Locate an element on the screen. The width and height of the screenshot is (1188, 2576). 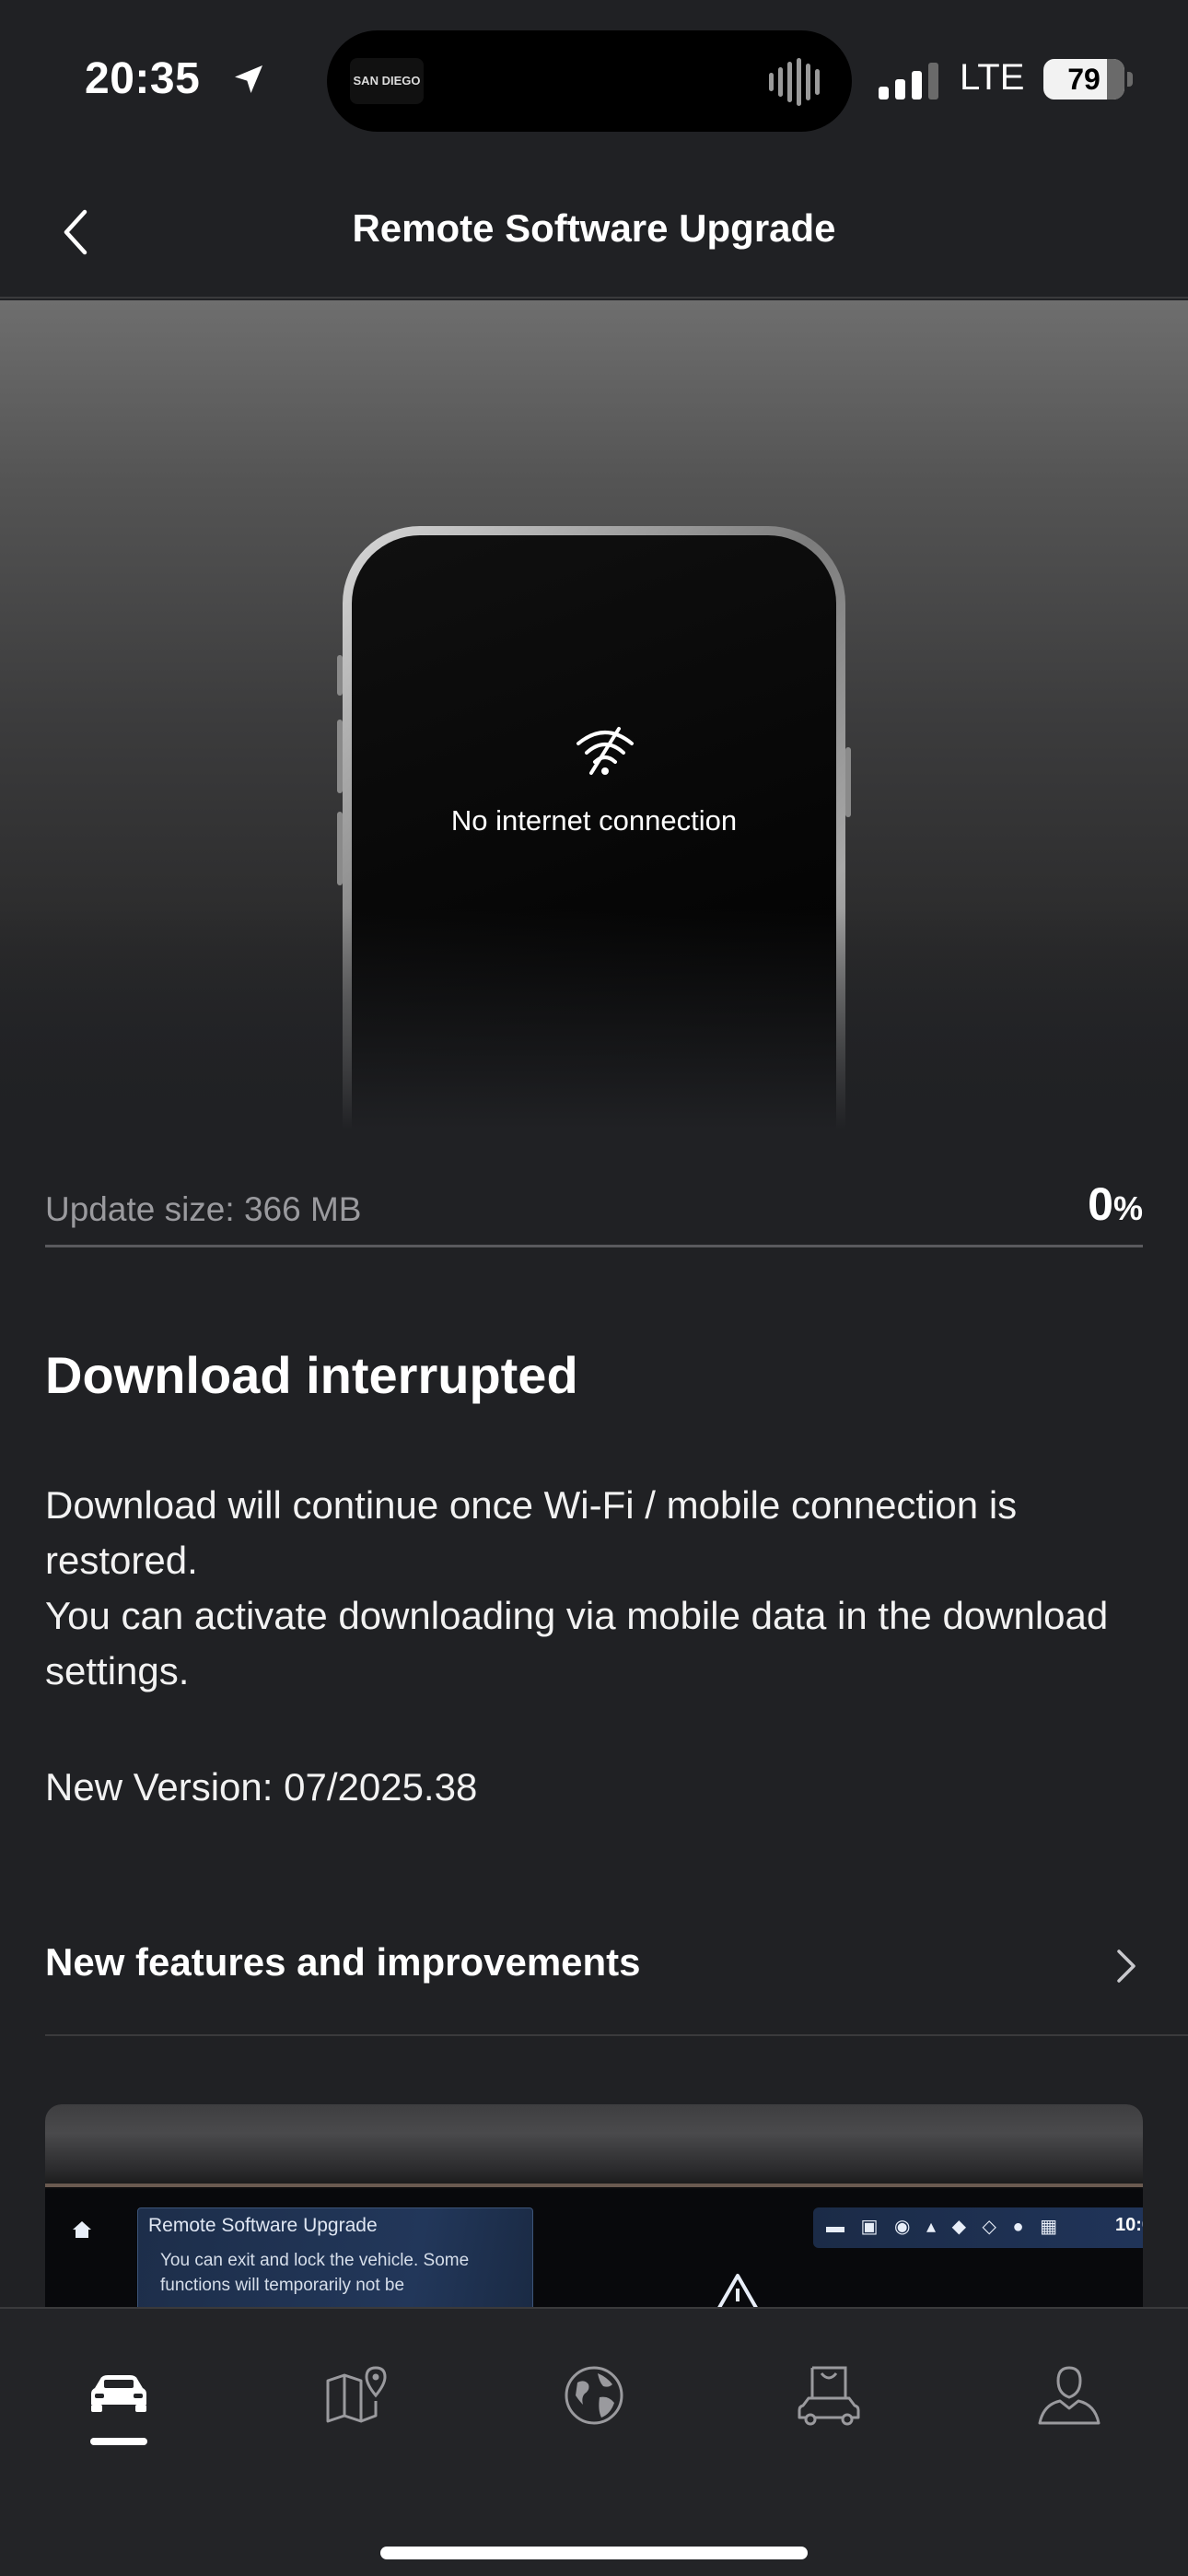
car-icon is located at coordinates (119, 2393).